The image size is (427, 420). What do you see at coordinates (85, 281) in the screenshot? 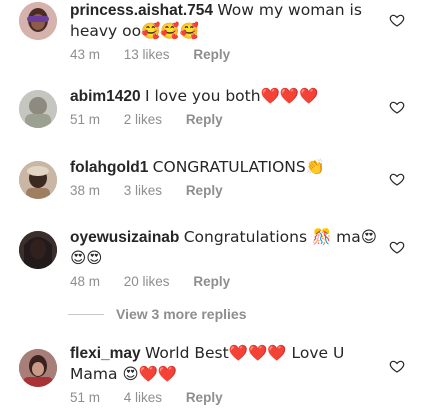
I see `comment-time: 48 m` at bounding box center [85, 281].